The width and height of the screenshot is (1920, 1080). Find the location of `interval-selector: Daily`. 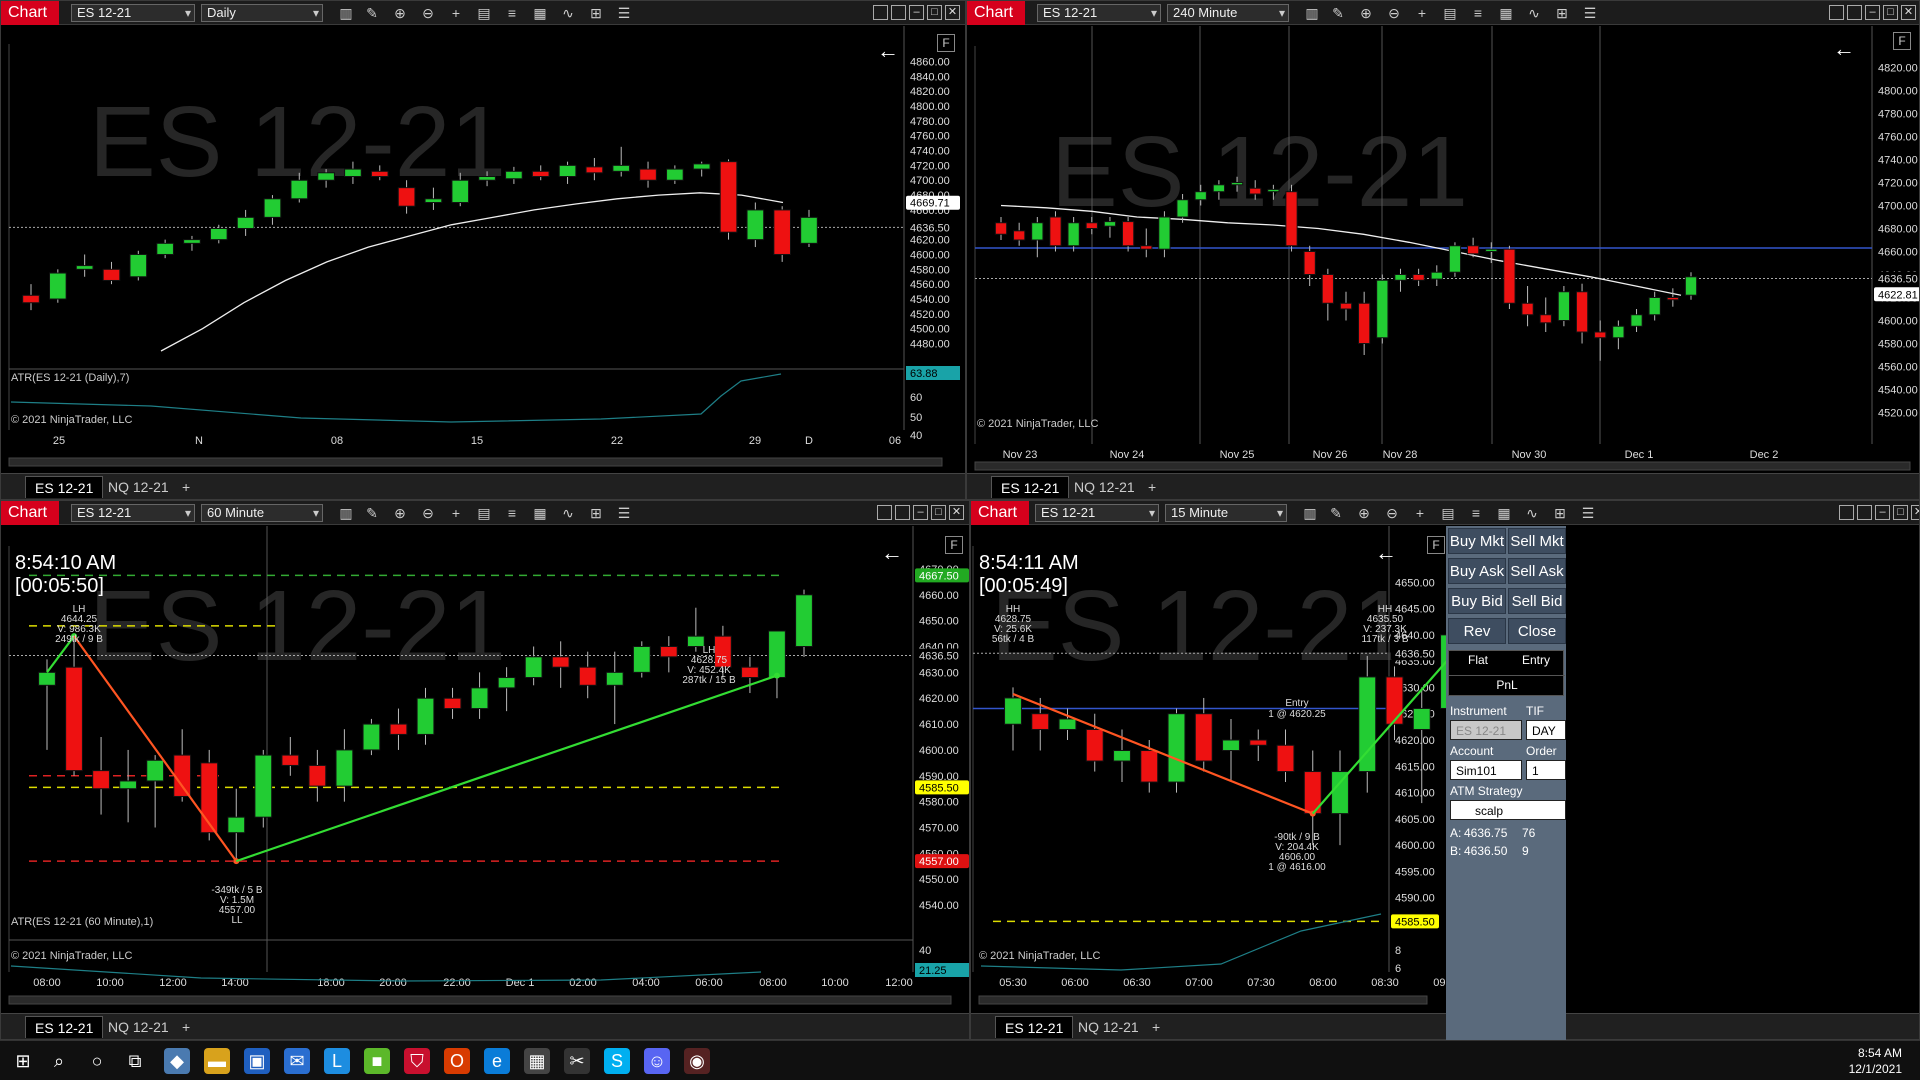

interval-selector: Daily is located at coordinates (262, 13).